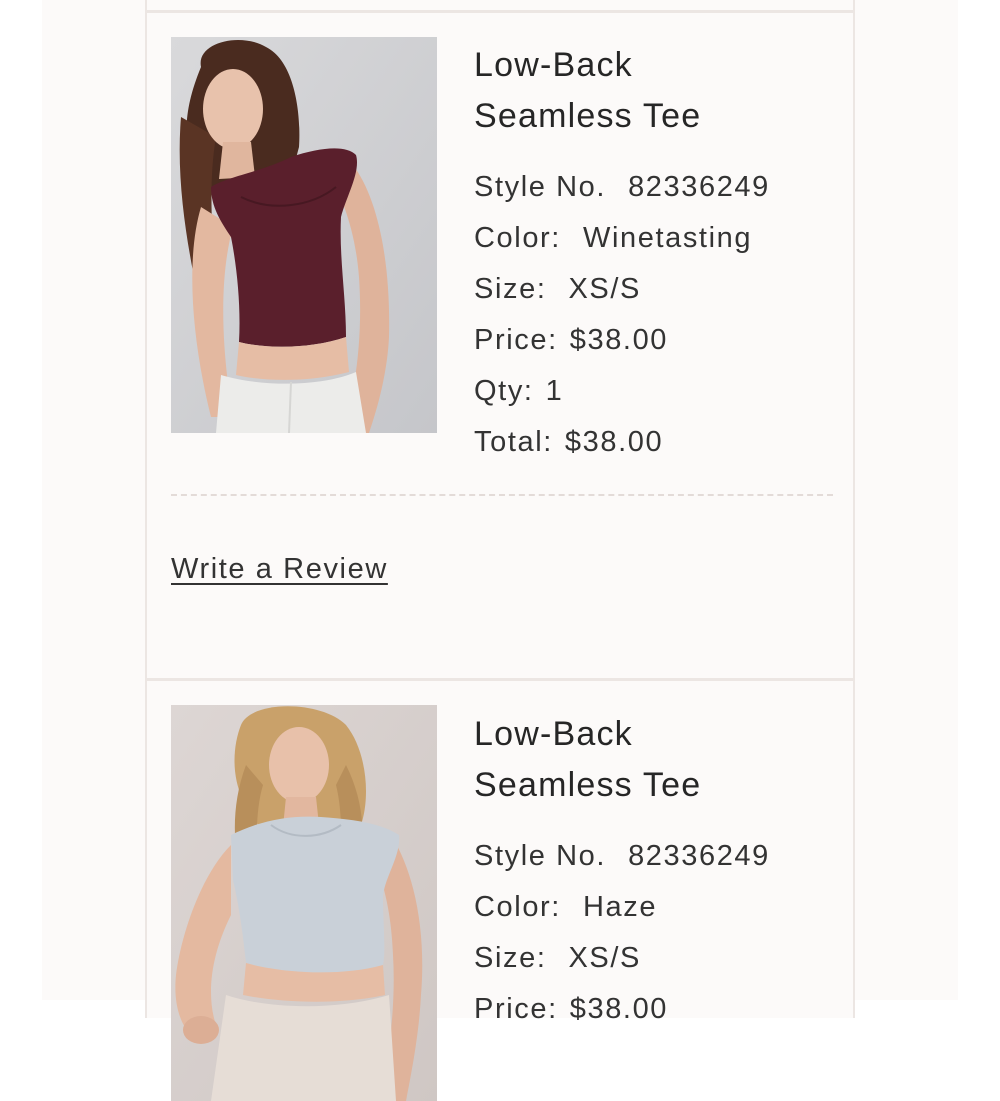 This screenshot has height=1101, width=1000. What do you see at coordinates (513, 442) in the screenshot?
I see `total-label: Total:` at bounding box center [513, 442].